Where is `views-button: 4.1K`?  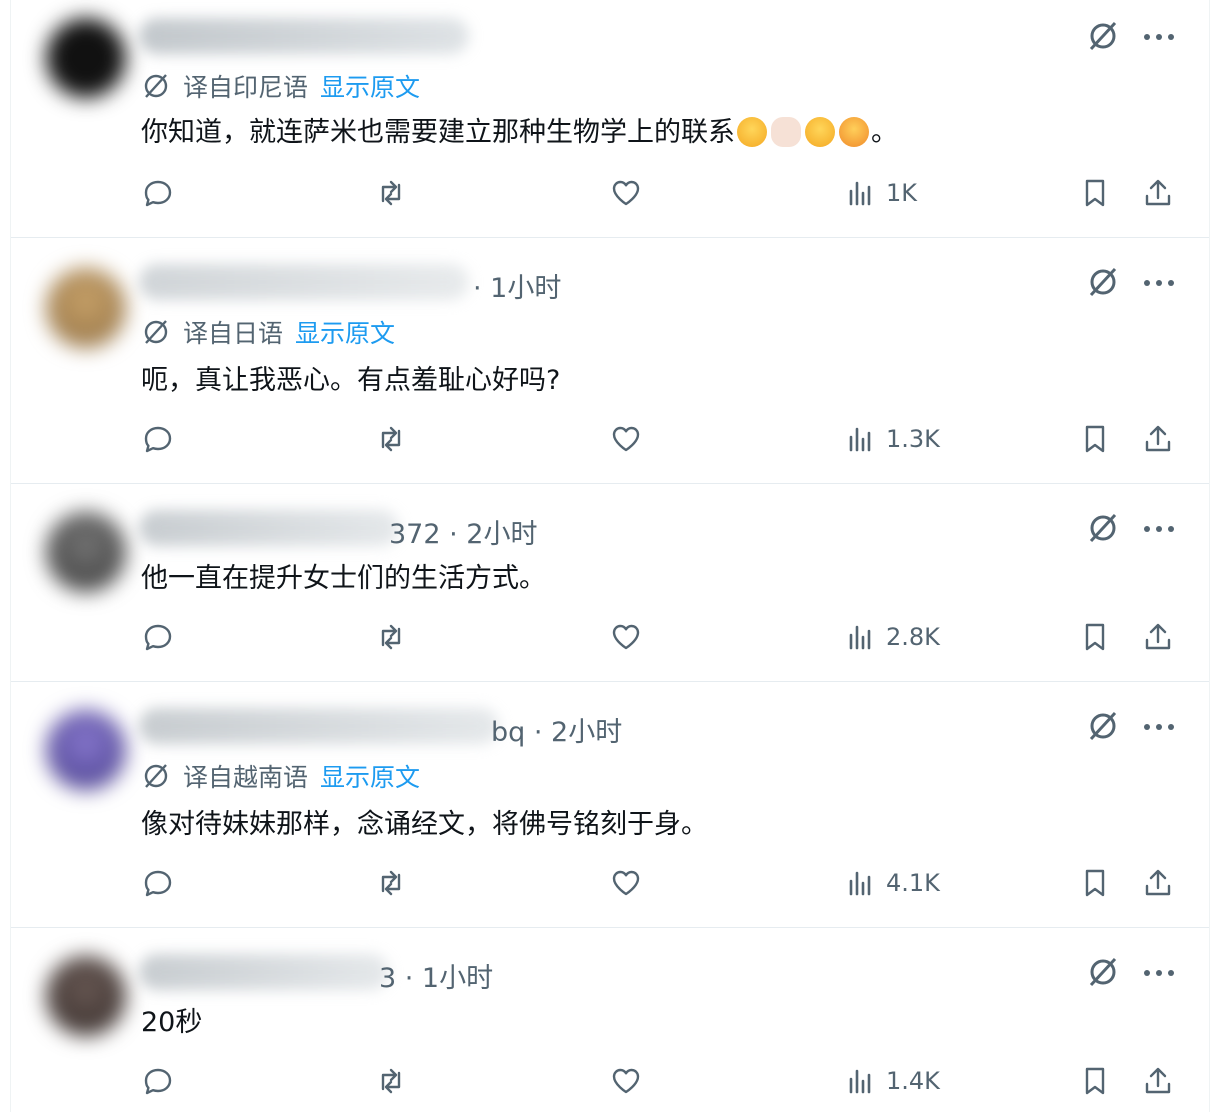 views-button: 4.1K is located at coordinates (892, 883).